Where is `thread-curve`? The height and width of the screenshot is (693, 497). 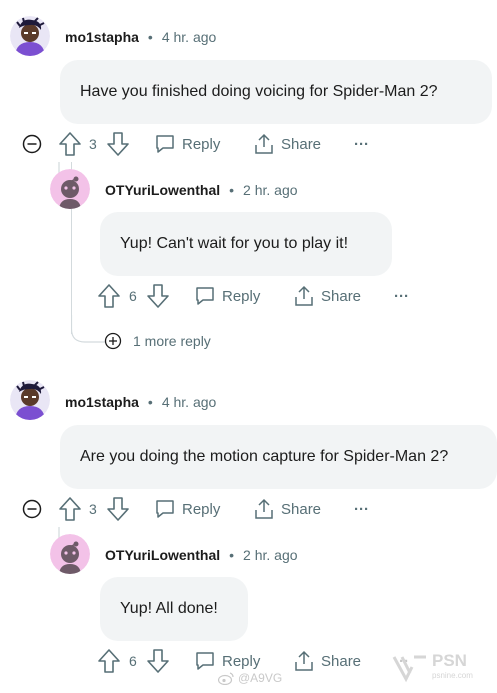 thread-curve is located at coordinates (89, 330).